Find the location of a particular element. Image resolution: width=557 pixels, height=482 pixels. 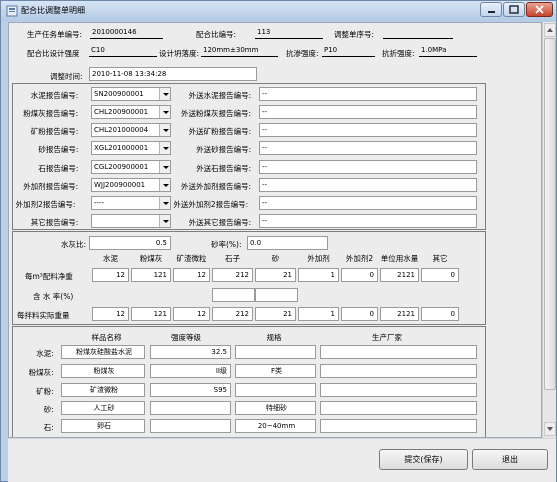

sample-grade-field: S95 is located at coordinates (190, 390).